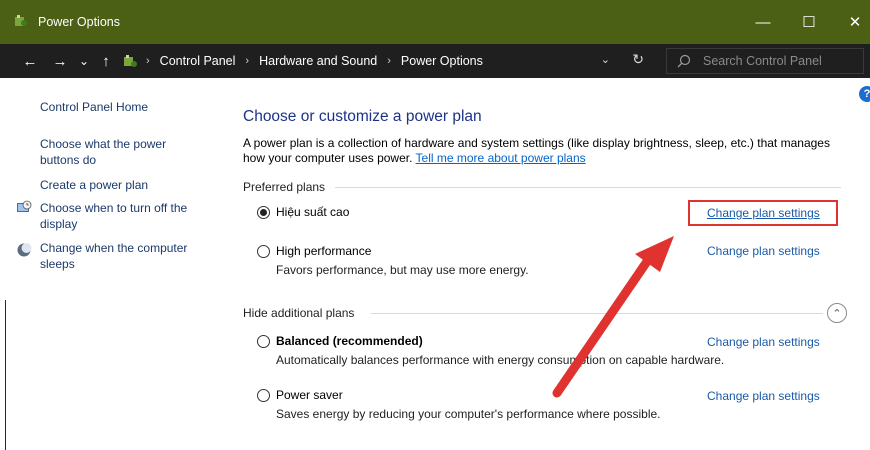 Image resolution: width=870 pixels, height=450 pixels. What do you see at coordinates (263, 212) in the screenshot?
I see `plan-radio-selected` at bounding box center [263, 212].